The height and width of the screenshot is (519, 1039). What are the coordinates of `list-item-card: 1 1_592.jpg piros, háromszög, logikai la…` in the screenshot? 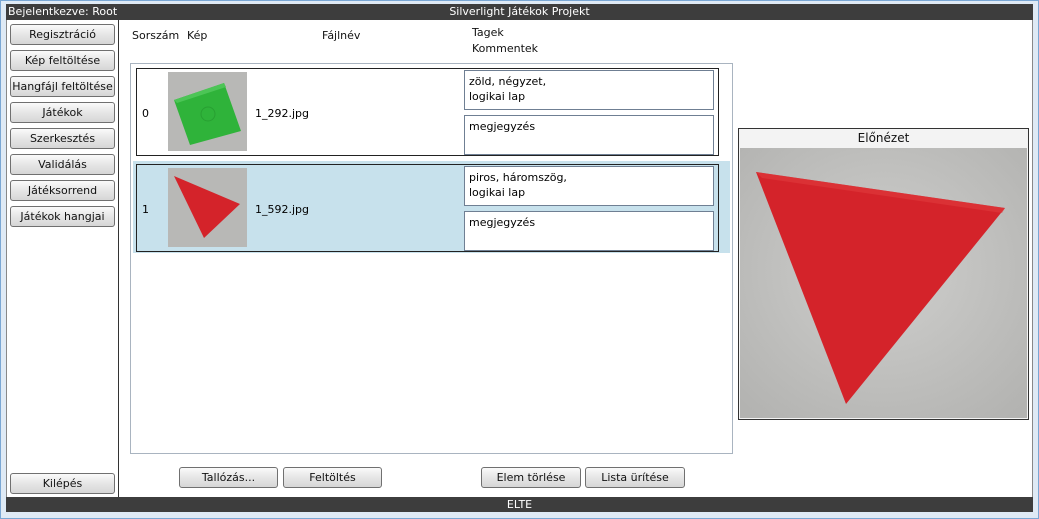 It's located at (427, 208).